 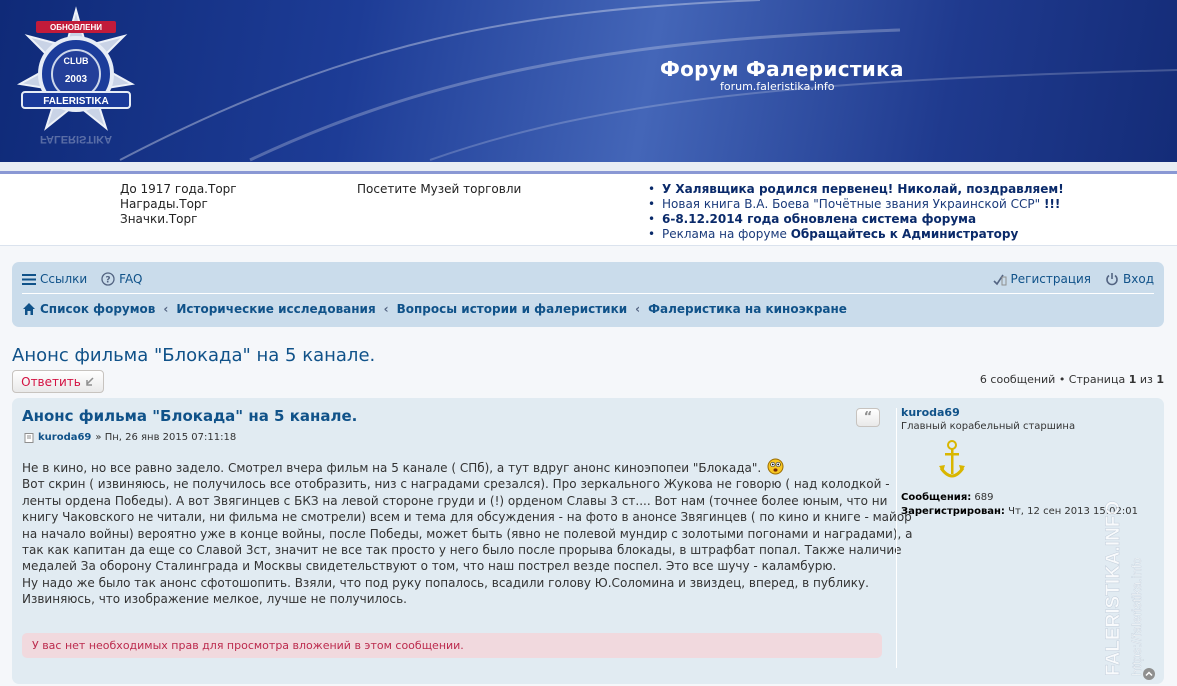 What do you see at coordinates (178, 189) in the screenshot?
I see `link-trade-pre1917: До 1917 года.Торг` at bounding box center [178, 189].